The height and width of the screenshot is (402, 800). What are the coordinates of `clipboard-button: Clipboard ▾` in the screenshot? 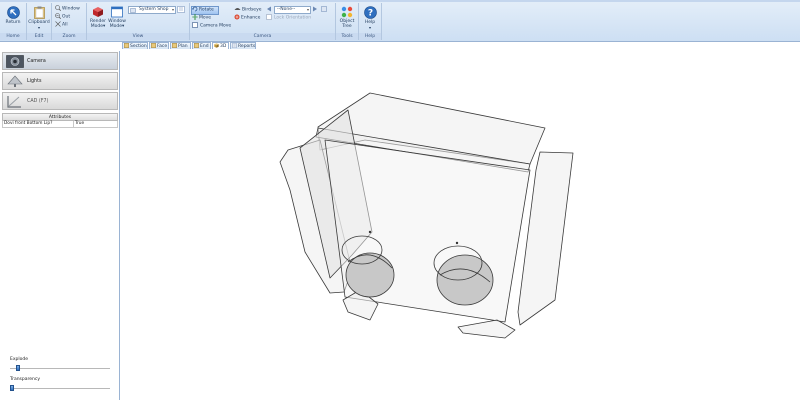 It's located at (39, 18).